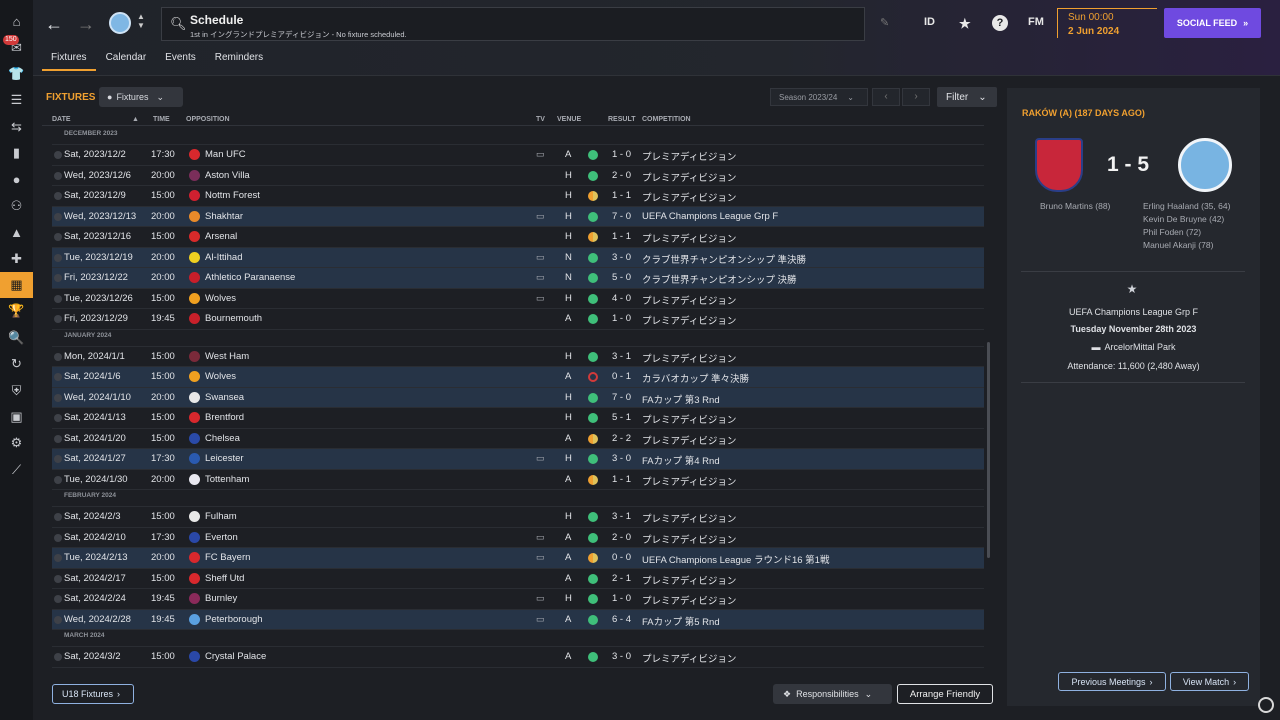  What do you see at coordinates (1036, 22) in the screenshot?
I see `fm-menu-button: FM` at bounding box center [1036, 22].